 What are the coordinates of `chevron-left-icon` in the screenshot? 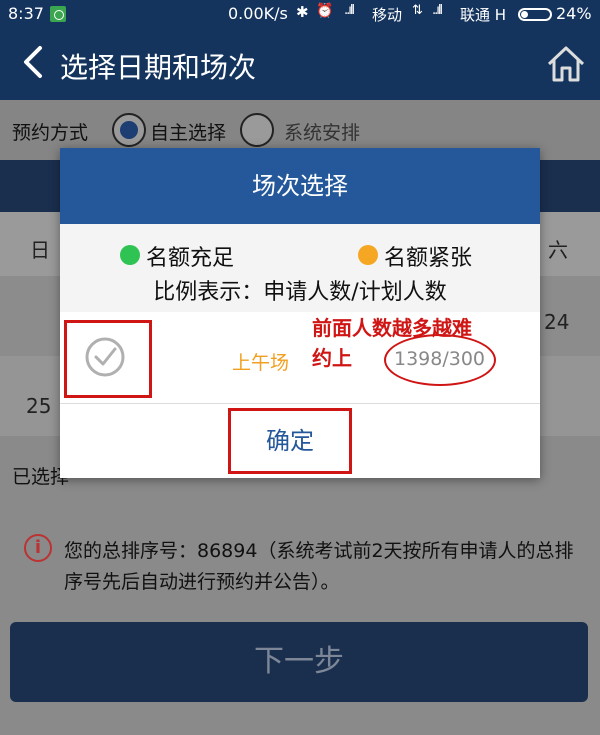 It's located at (33, 62).